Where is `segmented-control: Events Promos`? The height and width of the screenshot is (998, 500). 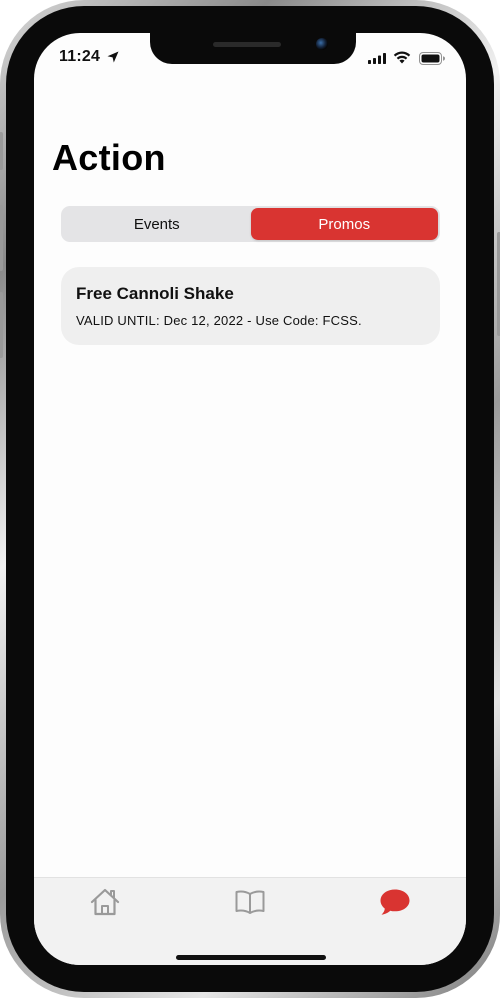
segmented-control: Events Promos is located at coordinates (250, 224).